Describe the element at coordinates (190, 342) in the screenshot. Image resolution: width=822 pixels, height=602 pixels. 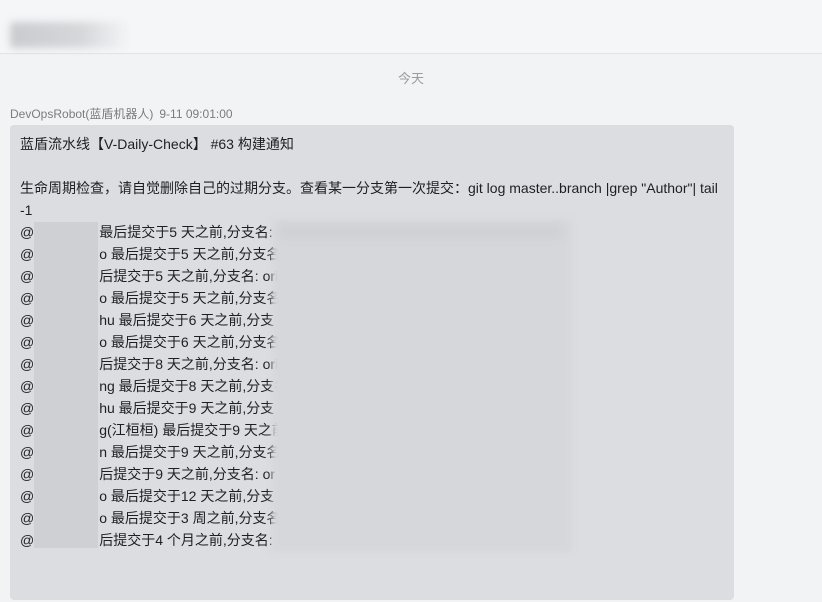
I see `row-text: o 最后提交于6 天之前,分支名` at that location.